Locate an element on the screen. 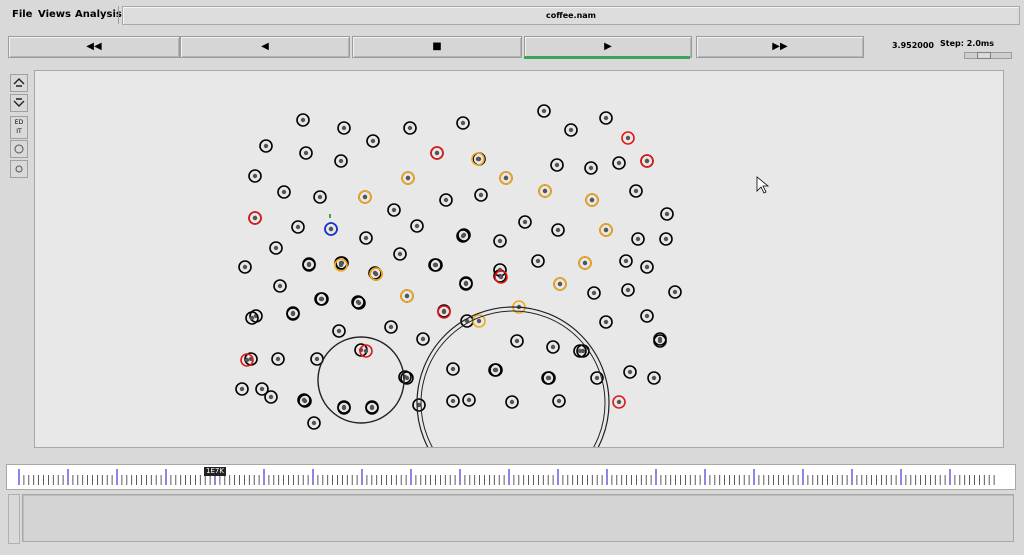  diamond-tool-icon is located at coordinates (19, 169).